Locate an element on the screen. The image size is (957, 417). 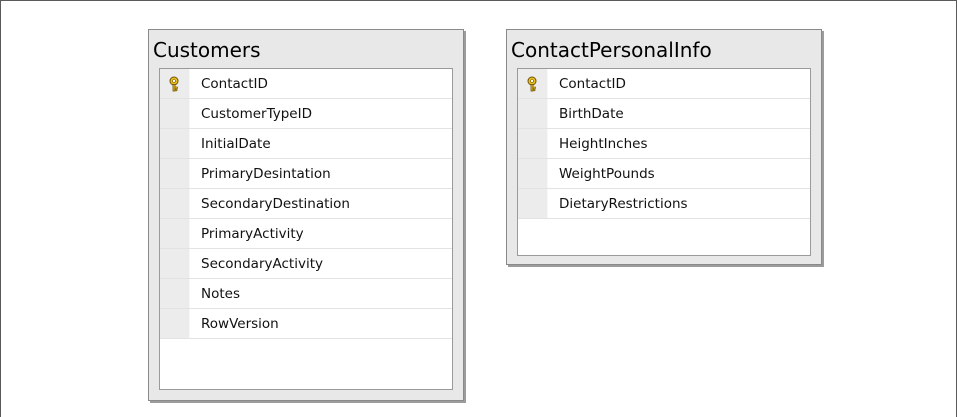
column-name: BirthDate is located at coordinates (591, 114).